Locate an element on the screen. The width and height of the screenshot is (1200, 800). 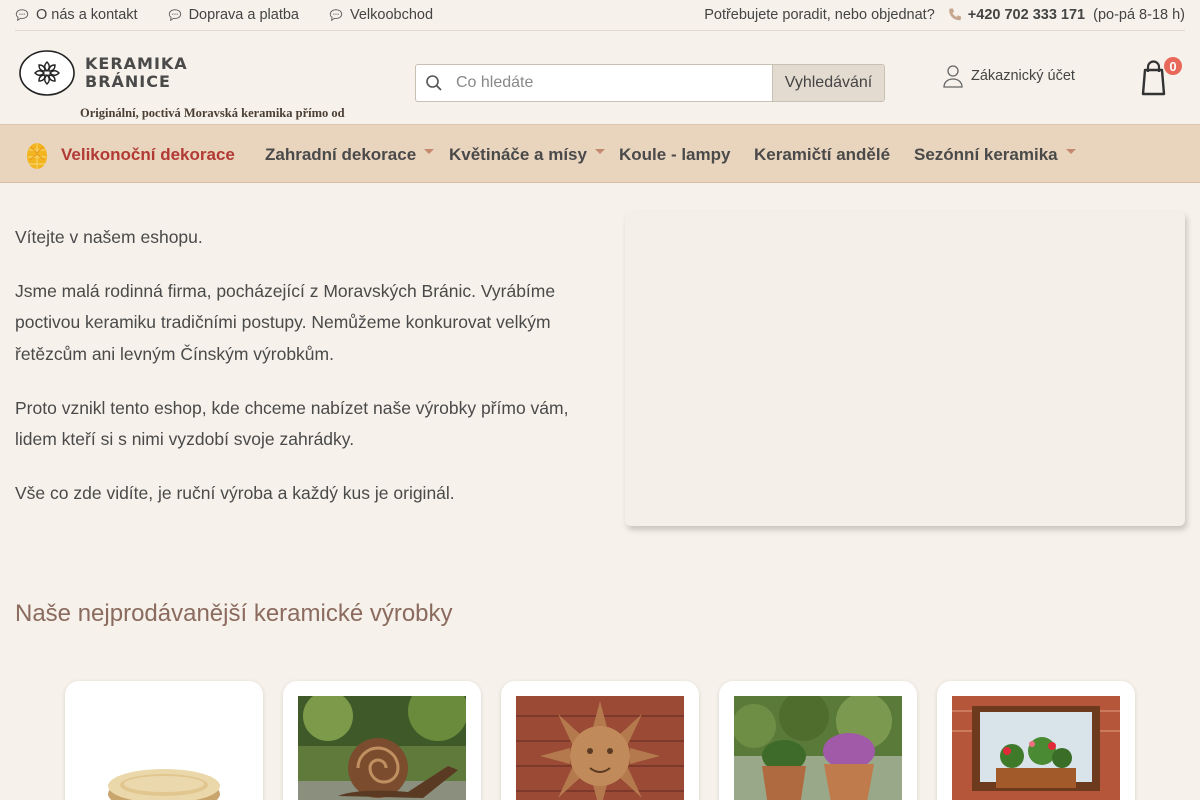
nav-label: Zahradní dekorace is located at coordinates (341, 154).